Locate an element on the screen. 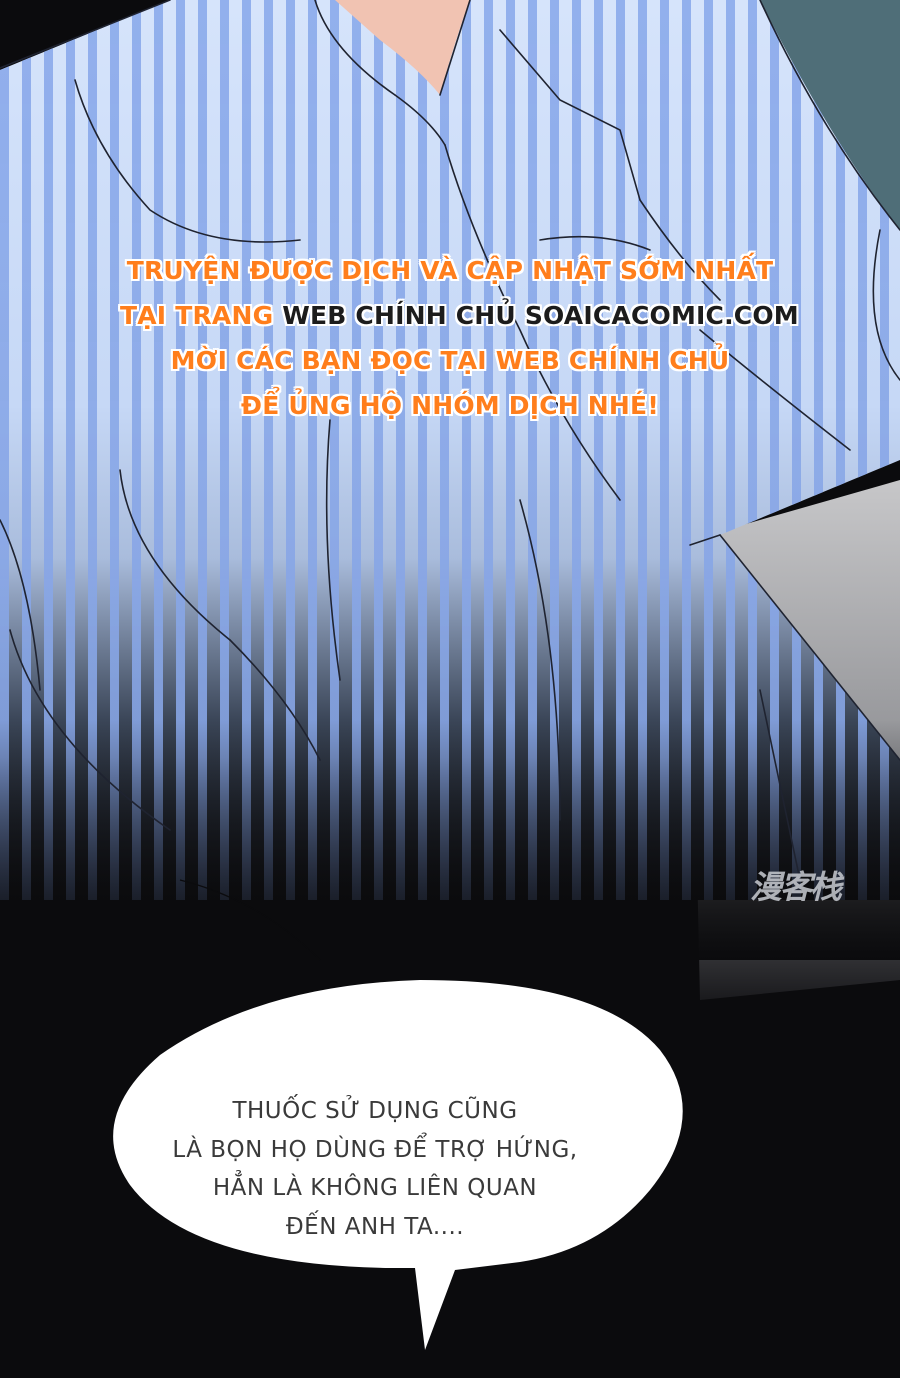 This screenshot has height=1378, width=900. credit-line-2-prefix: TẠI TRANG is located at coordinates (201, 315).